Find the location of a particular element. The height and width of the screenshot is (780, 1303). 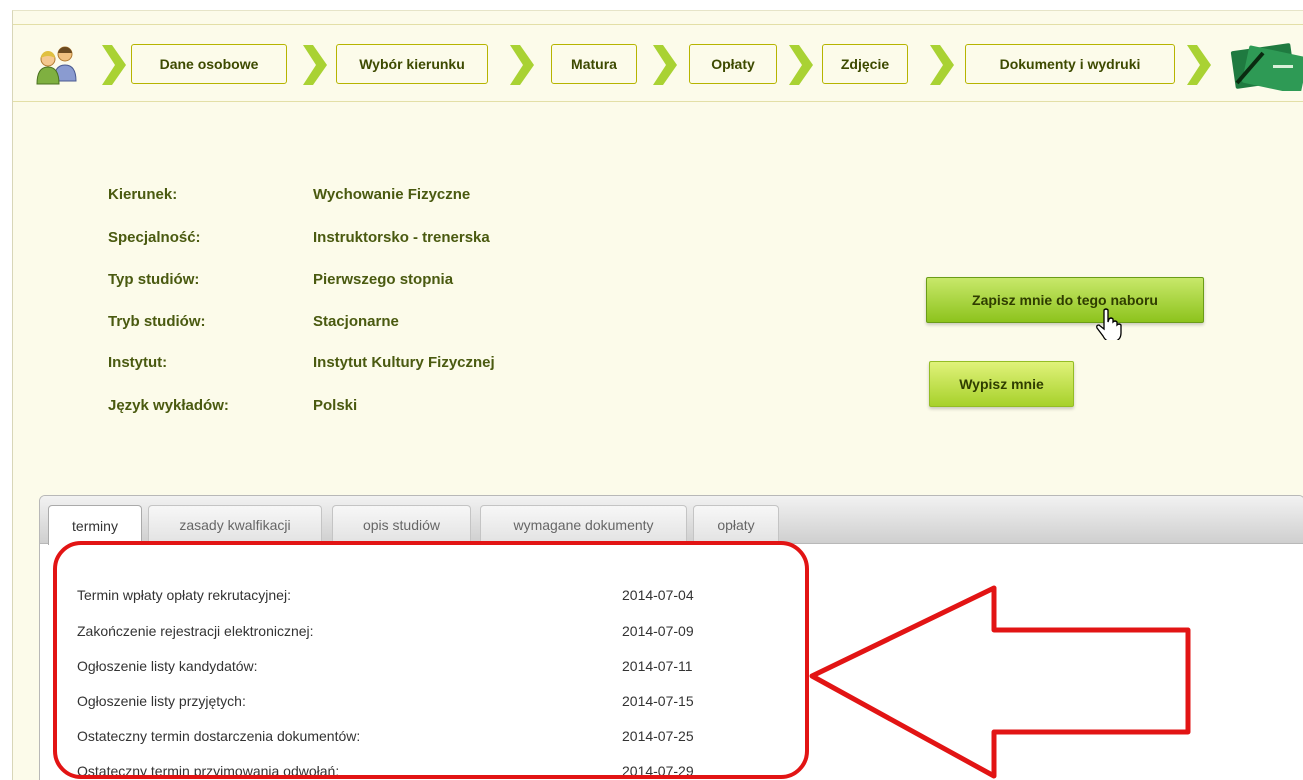

deadline-date: 2014-07-09 is located at coordinates (658, 631).